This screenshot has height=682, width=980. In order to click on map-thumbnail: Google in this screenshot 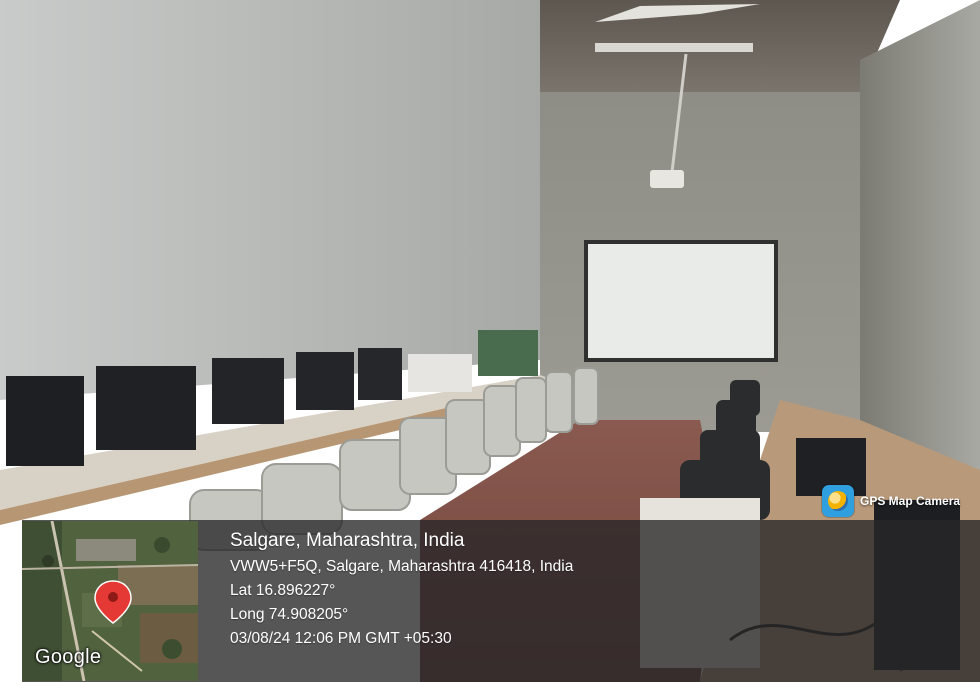, I will do `click(110, 601)`.